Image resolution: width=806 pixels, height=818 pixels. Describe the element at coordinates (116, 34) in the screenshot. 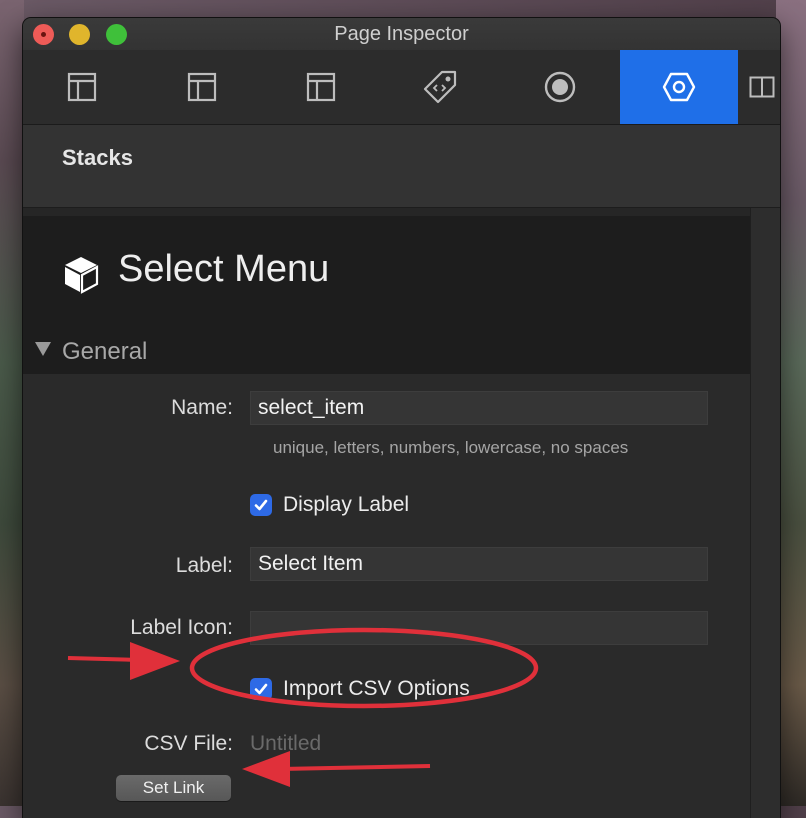

I see `zoom-button` at that location.